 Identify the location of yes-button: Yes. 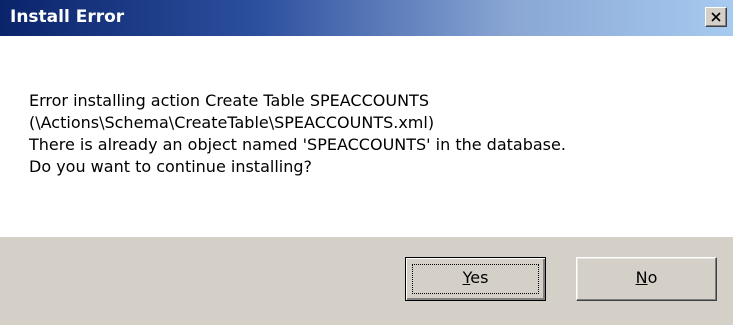
(475, 279).